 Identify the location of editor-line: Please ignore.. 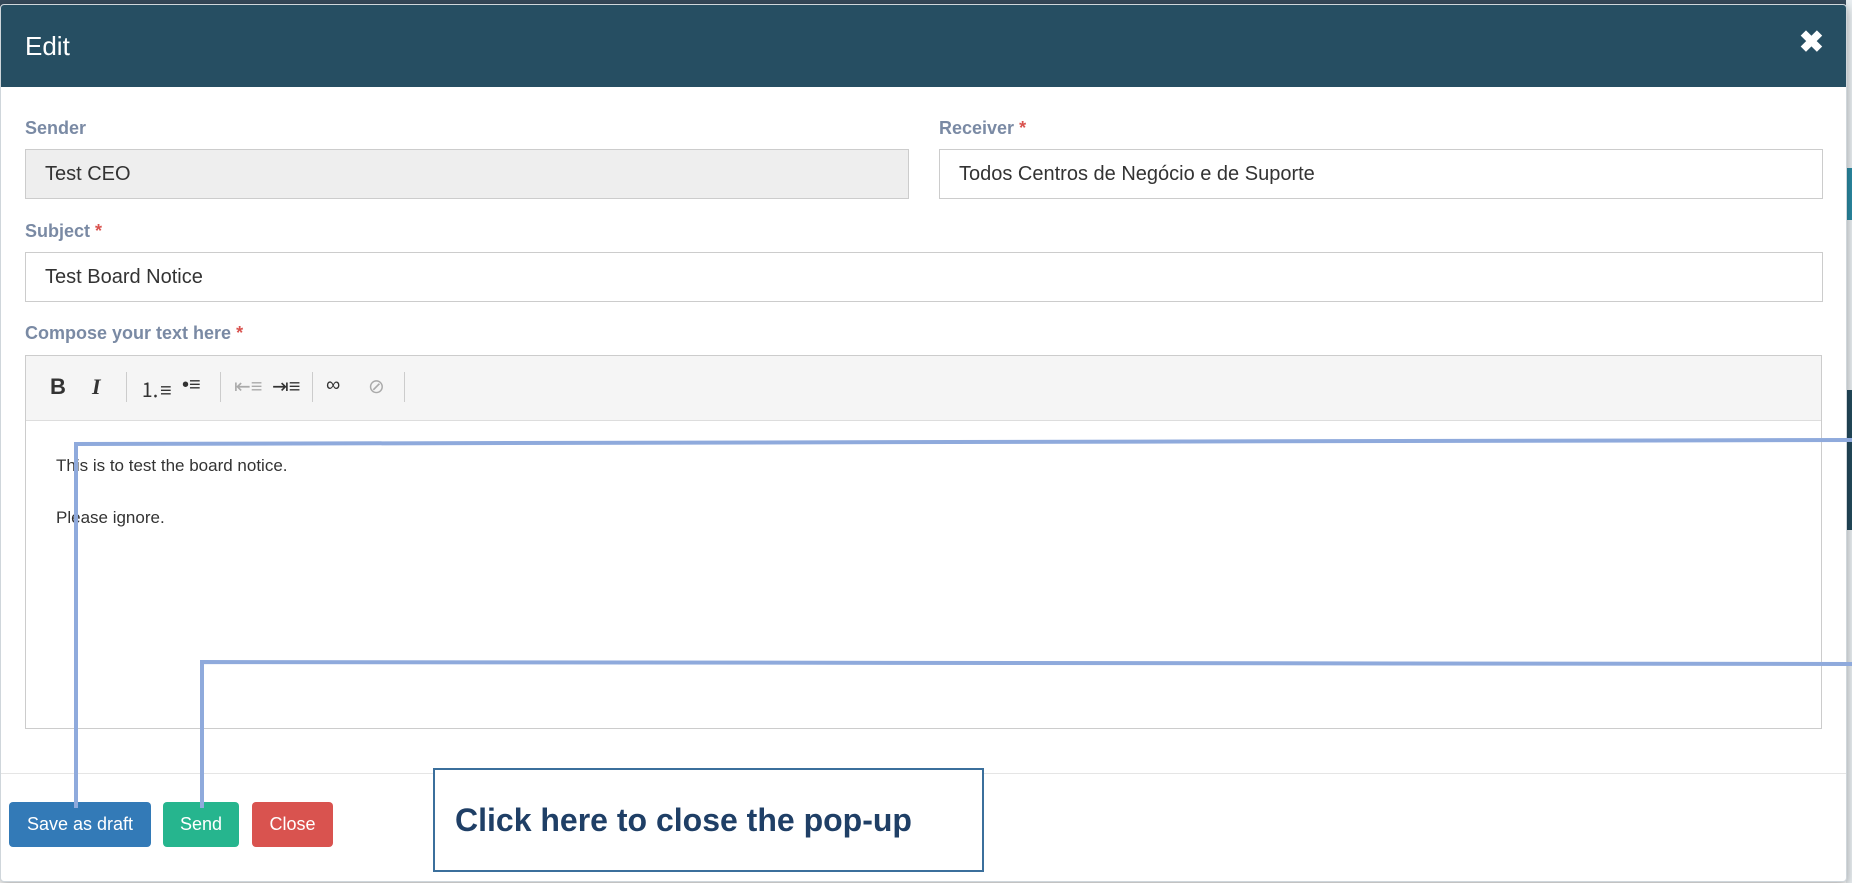
(110, 517).